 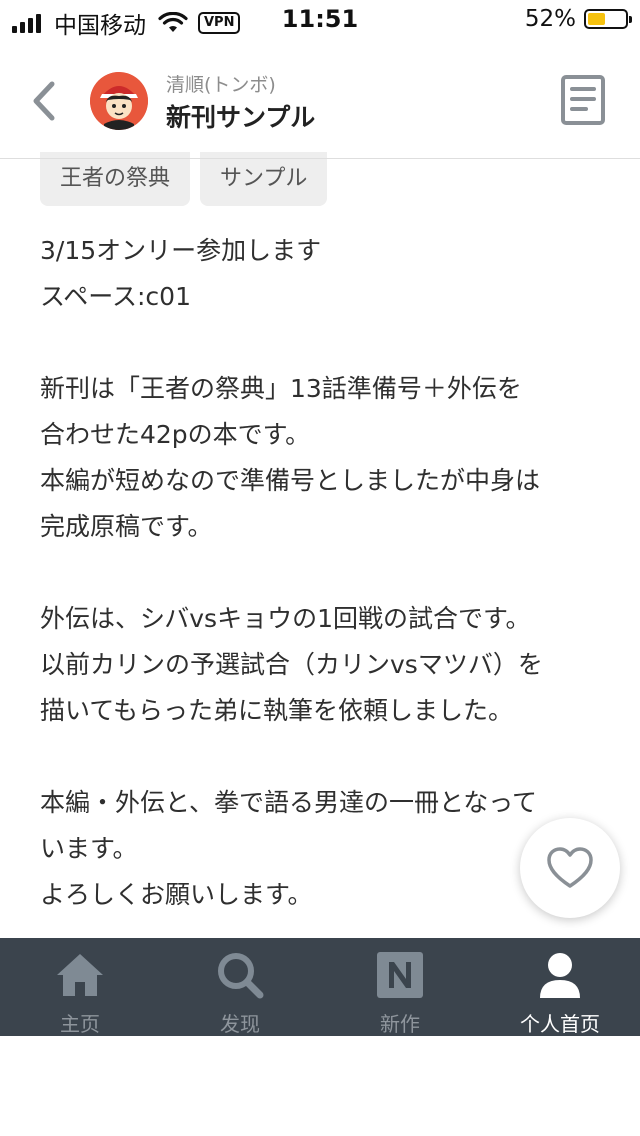 I want to click on body-line: 描いてもらった弟に執筆を依頼しました。, so click(x=277, y=710).